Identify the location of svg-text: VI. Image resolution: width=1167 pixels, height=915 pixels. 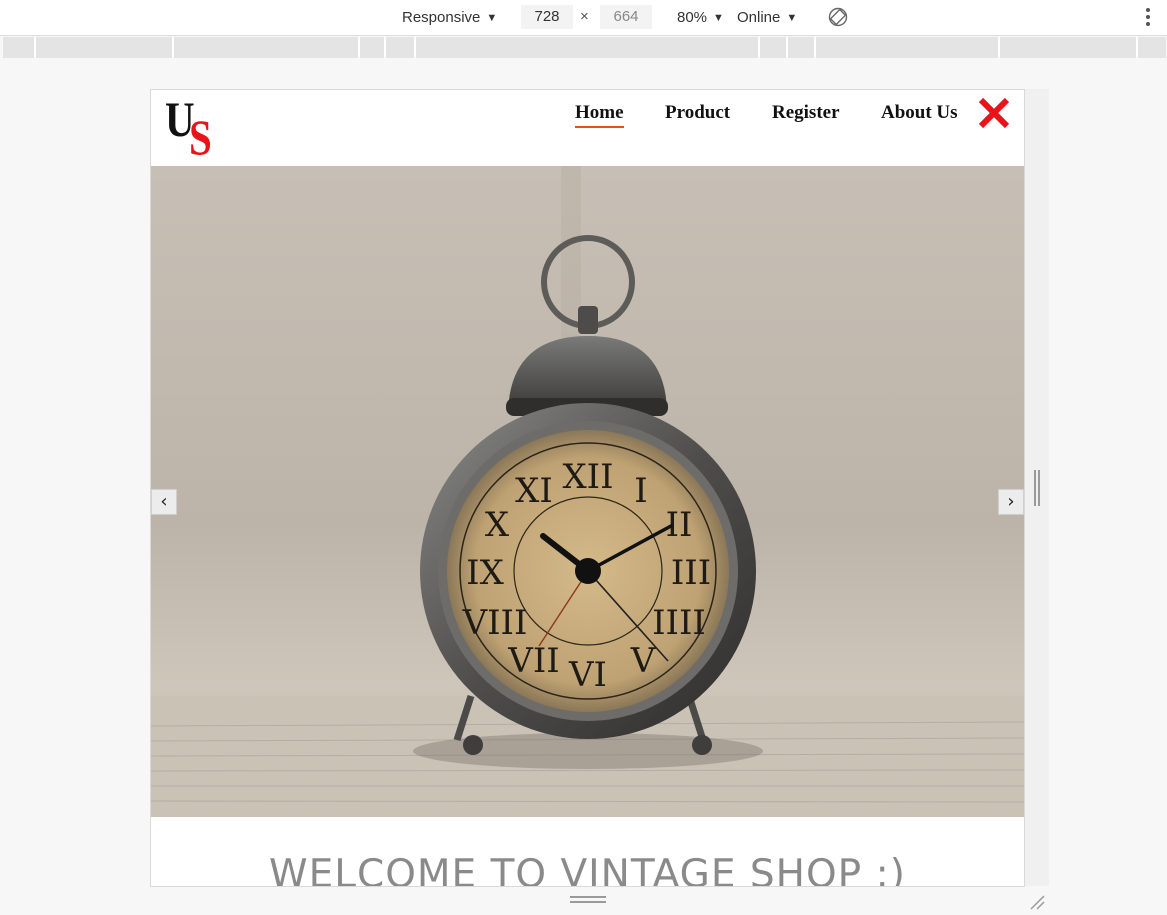
(587, 675).